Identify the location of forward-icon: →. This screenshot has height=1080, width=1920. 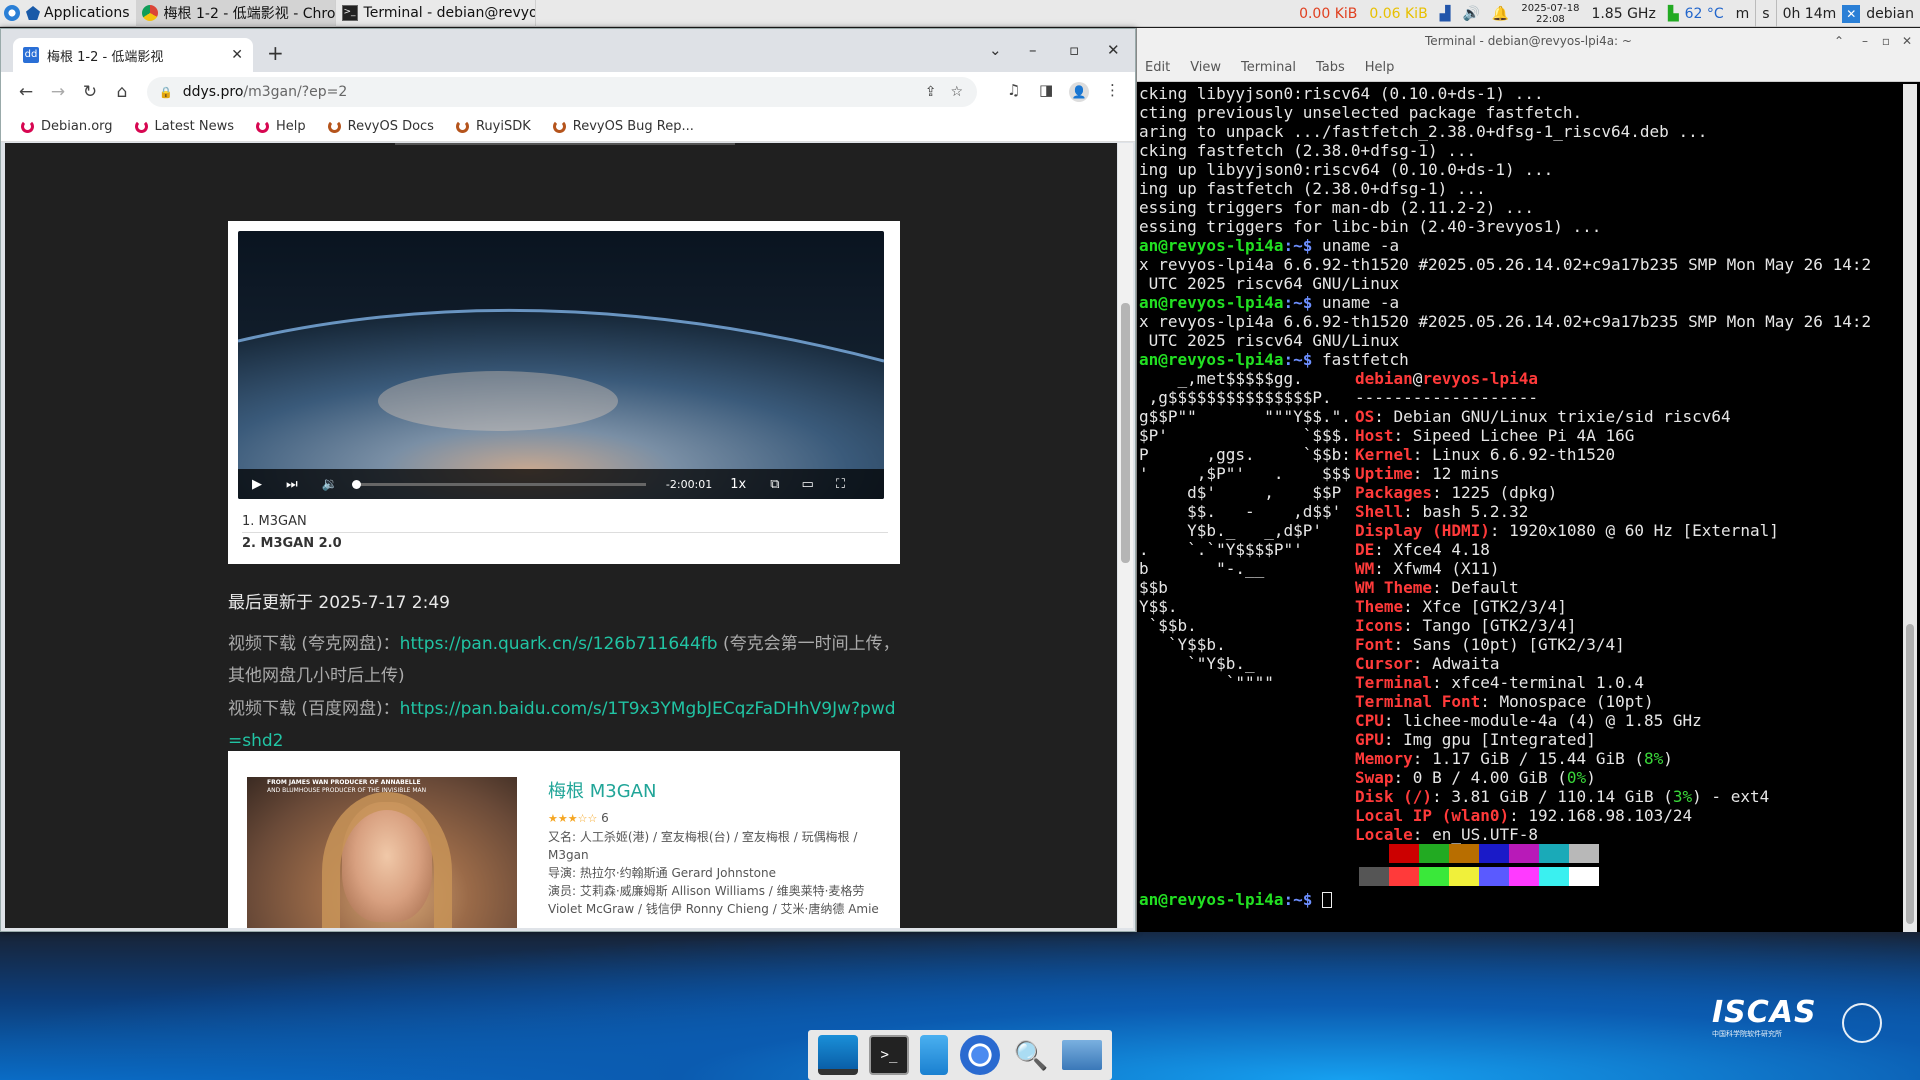
(58, 92).